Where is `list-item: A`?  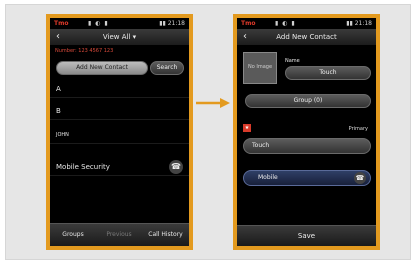 list-item: A is located at coordinates (119, 89).